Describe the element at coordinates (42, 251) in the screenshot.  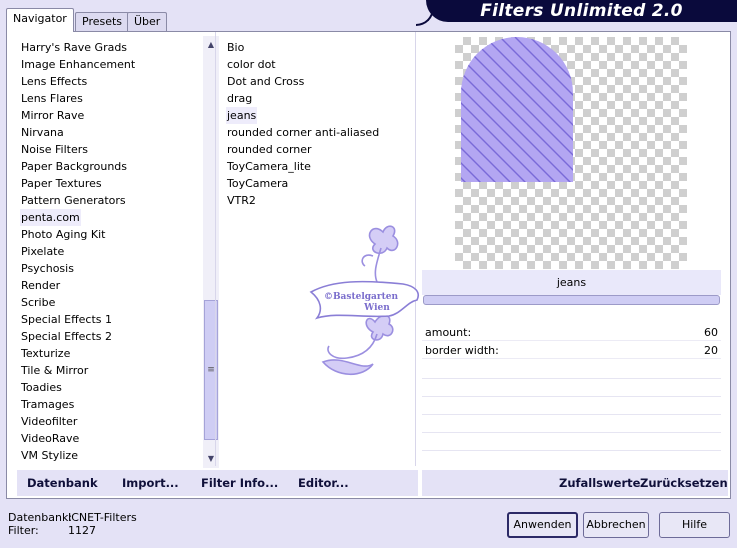
I see `category-item: Pixelate` at that location.